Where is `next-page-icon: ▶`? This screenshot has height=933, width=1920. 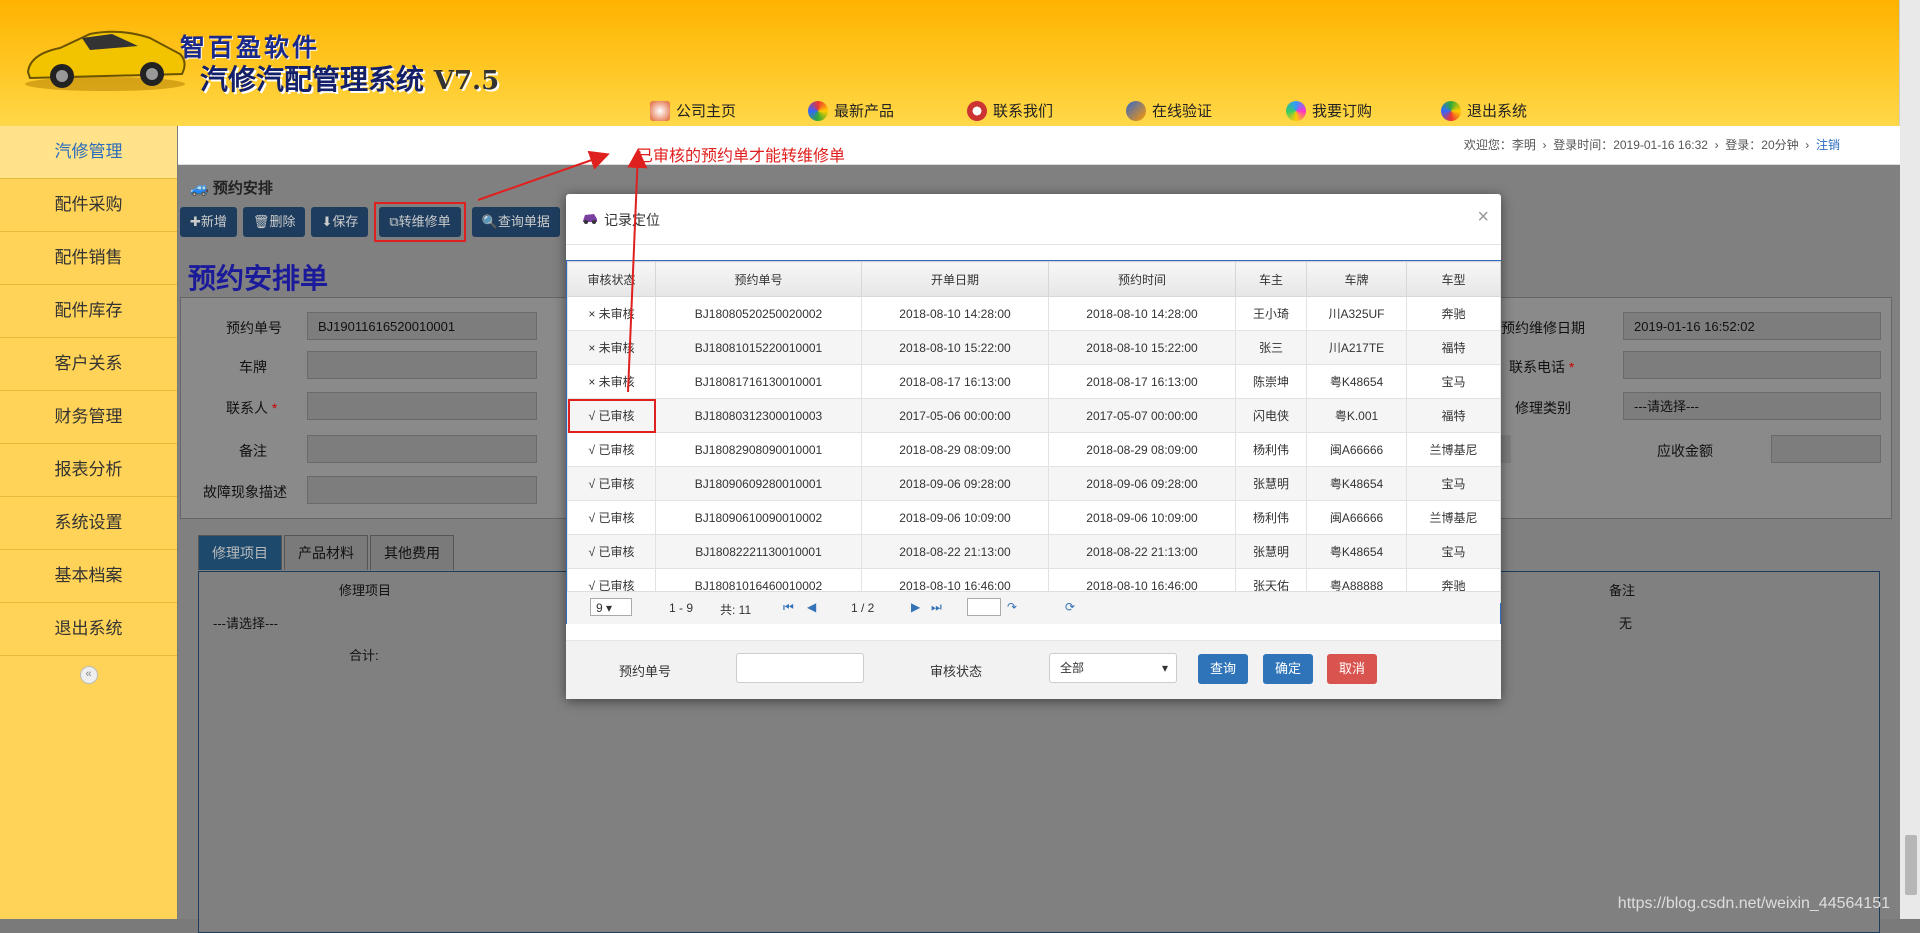
next-page-icon: ▶ is located at coordinates (917, 607).